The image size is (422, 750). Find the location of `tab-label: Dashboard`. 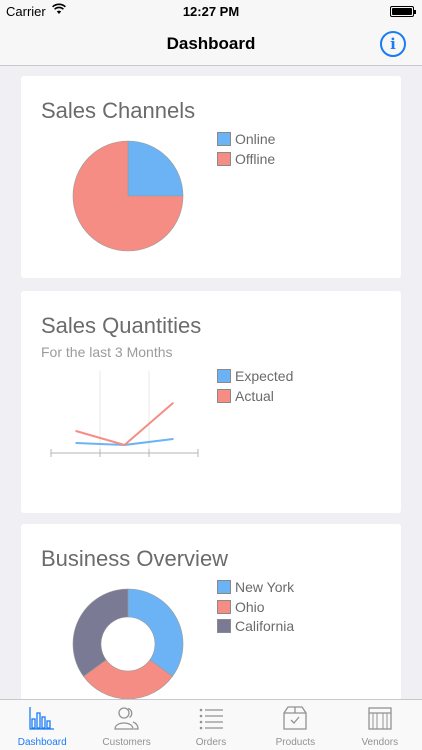

tab-label: Dashboard is located at coordinates (42, 742).